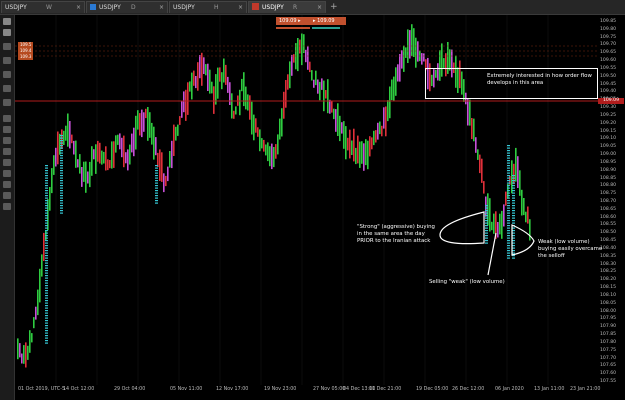  What do you see at coordinates (287, 7) in the screenshot?
I see `tab-usdjpy-r: USDJPY R ×` at bounding box center [287, 7].